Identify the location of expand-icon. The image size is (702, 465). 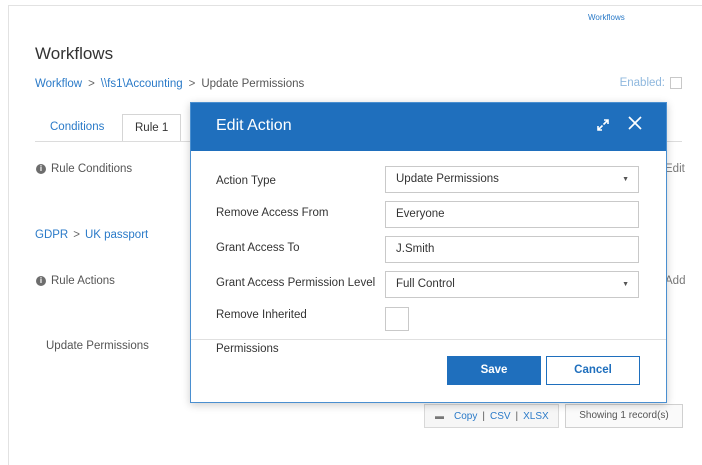
(603, 127).